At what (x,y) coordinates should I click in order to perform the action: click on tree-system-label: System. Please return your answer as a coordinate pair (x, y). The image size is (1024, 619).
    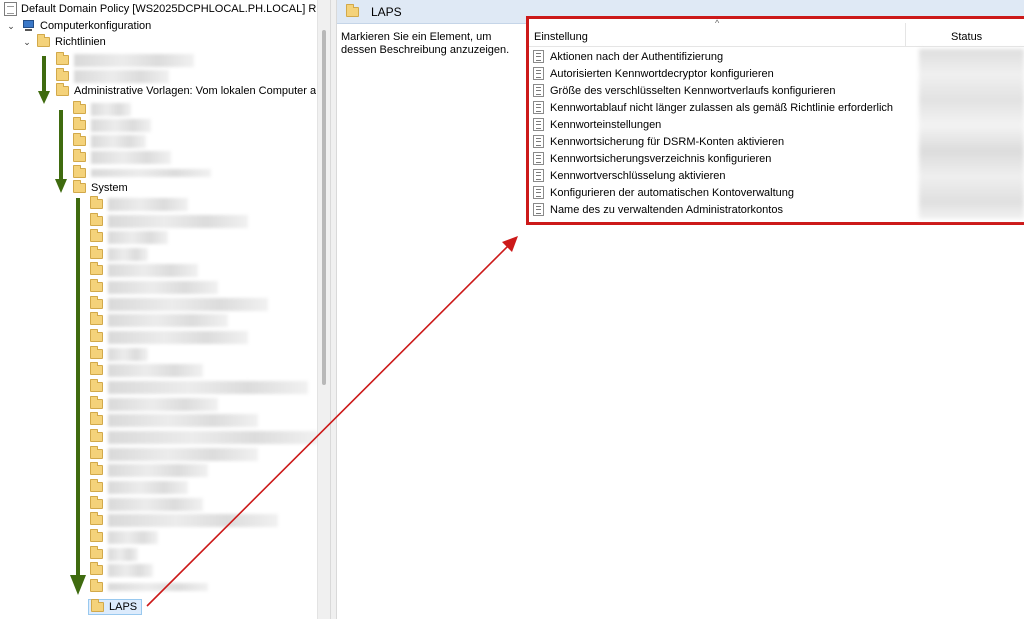
    Looking at the image, I should click on (109, 188).